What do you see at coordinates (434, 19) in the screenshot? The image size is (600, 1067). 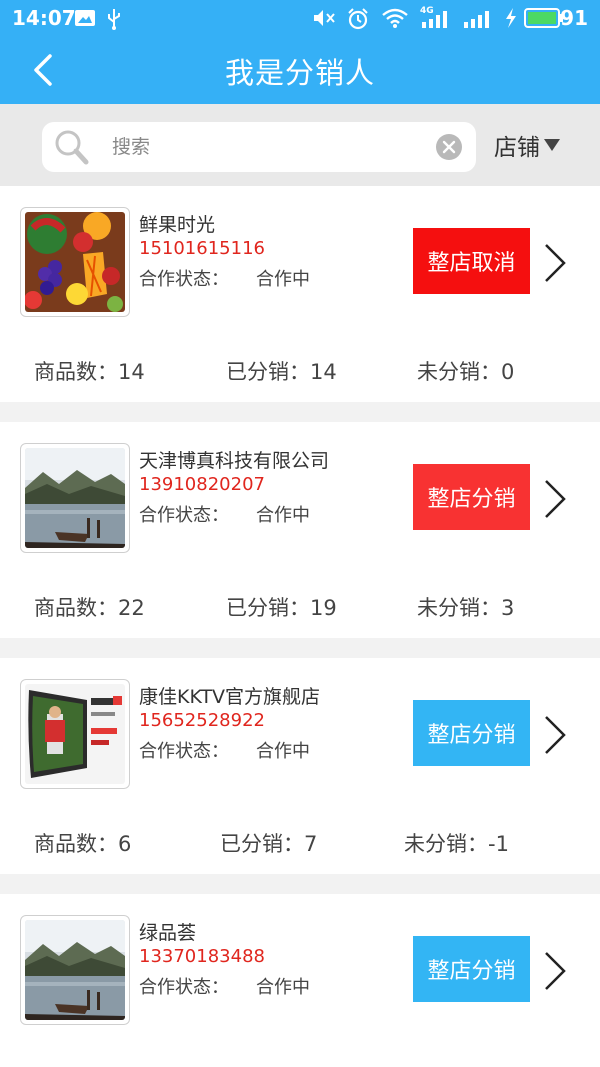 I see `signal-4g-icon` at bounding box center [434, 19].